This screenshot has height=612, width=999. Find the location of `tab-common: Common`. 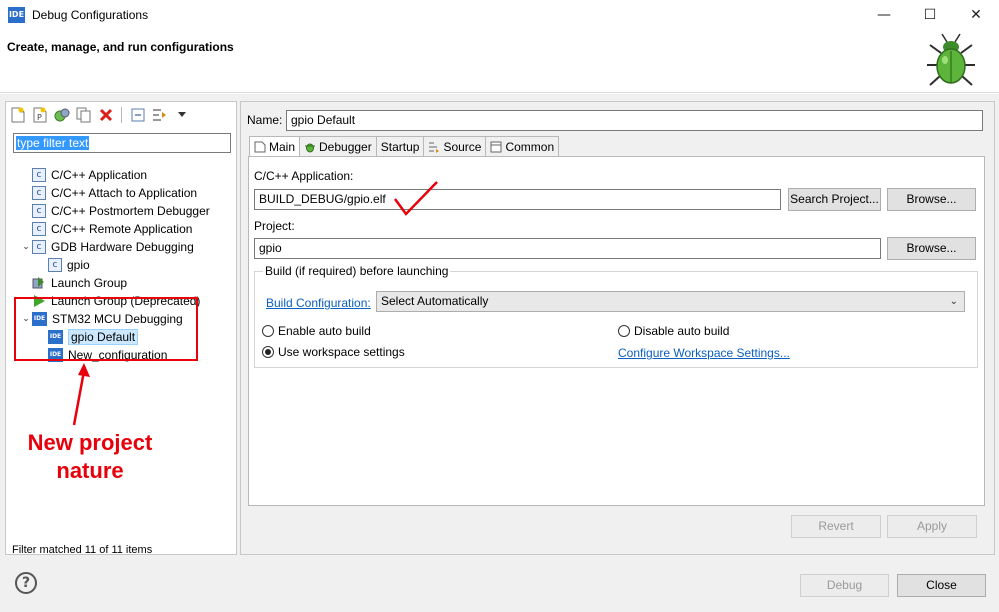

tab-common: Common is located at coordinates (522, 146).